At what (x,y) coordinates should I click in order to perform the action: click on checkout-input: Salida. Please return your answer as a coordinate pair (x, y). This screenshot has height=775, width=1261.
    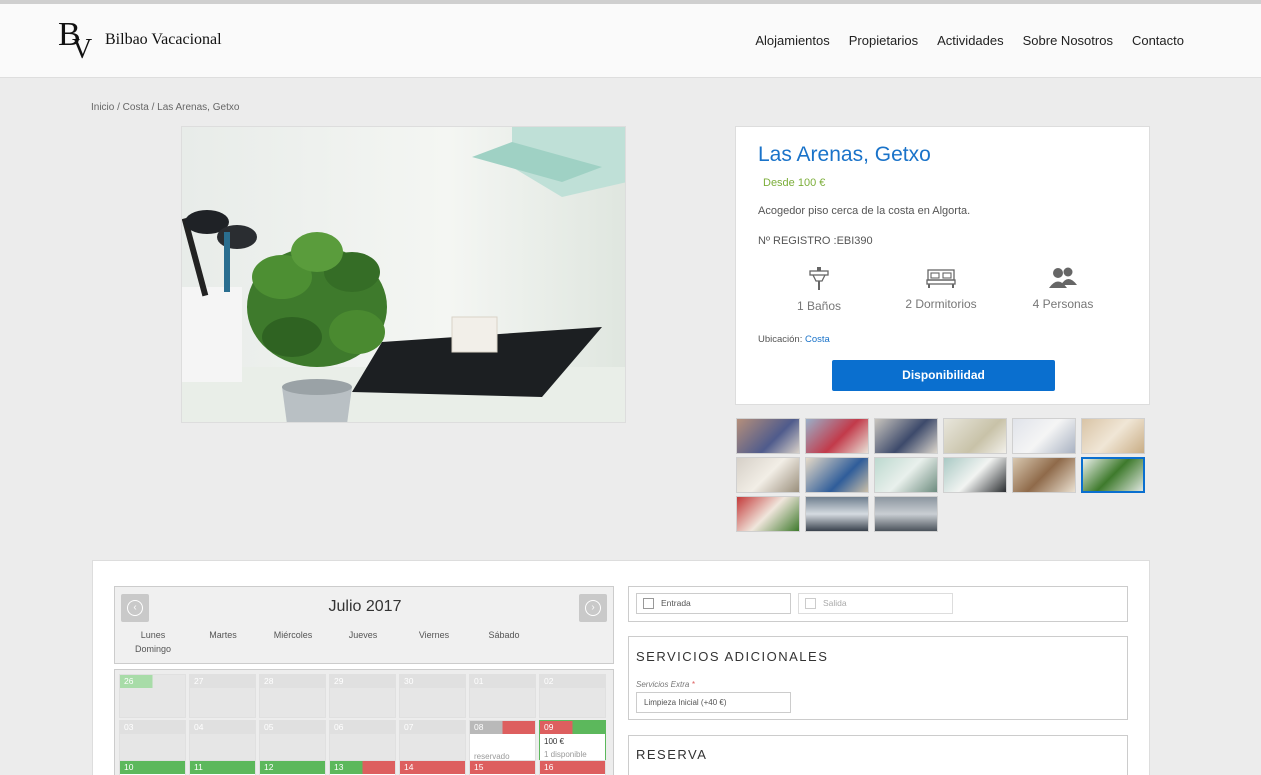
    Looking at the image, I should click on (875, 603).